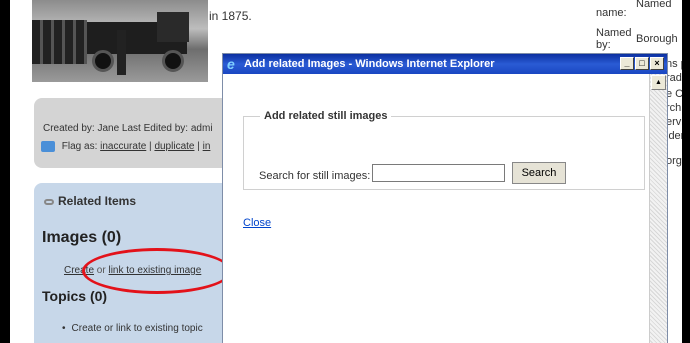  I want to click on flag-inaccurate-link: inaccurate, so click(123, 146).